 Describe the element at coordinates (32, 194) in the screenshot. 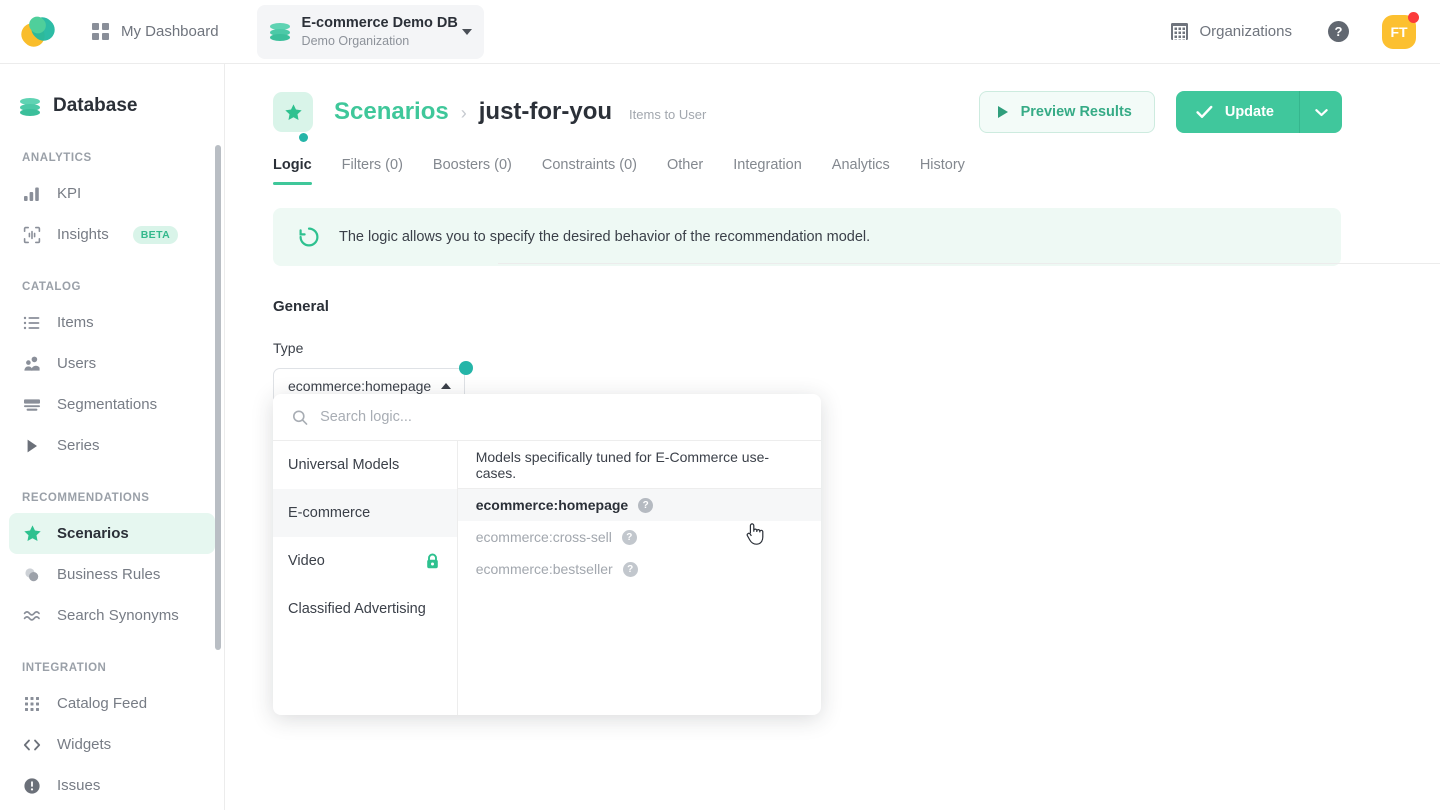

I see `bar-chart-icon` at that location.